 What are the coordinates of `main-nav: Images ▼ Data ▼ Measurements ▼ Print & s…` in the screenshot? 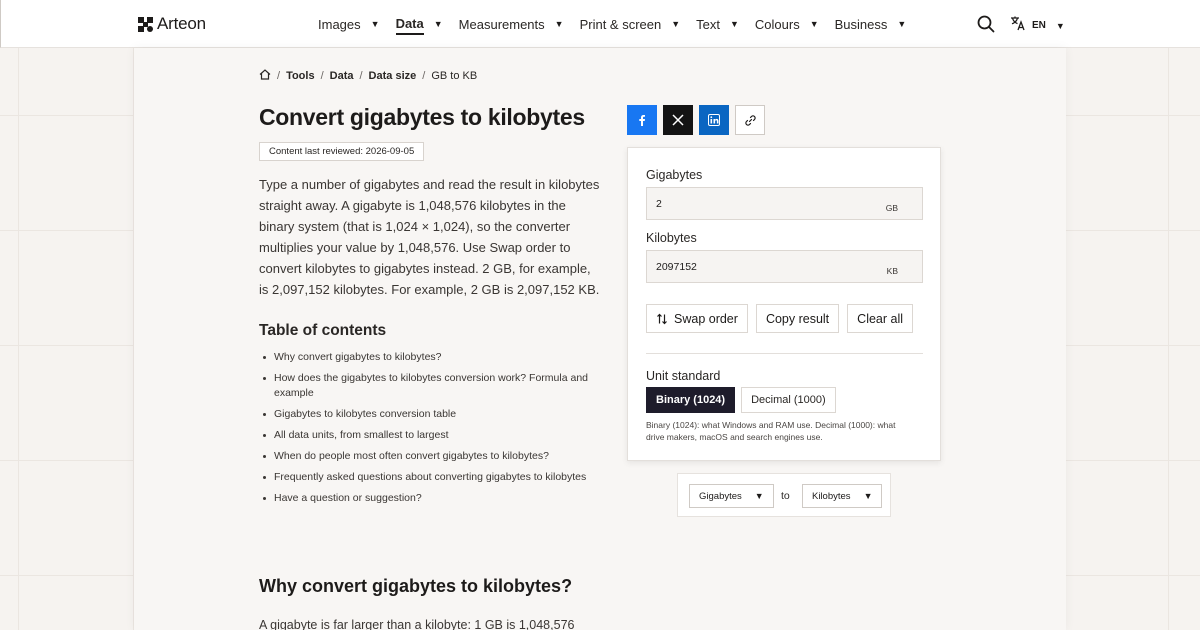 It's located at (620, 24).